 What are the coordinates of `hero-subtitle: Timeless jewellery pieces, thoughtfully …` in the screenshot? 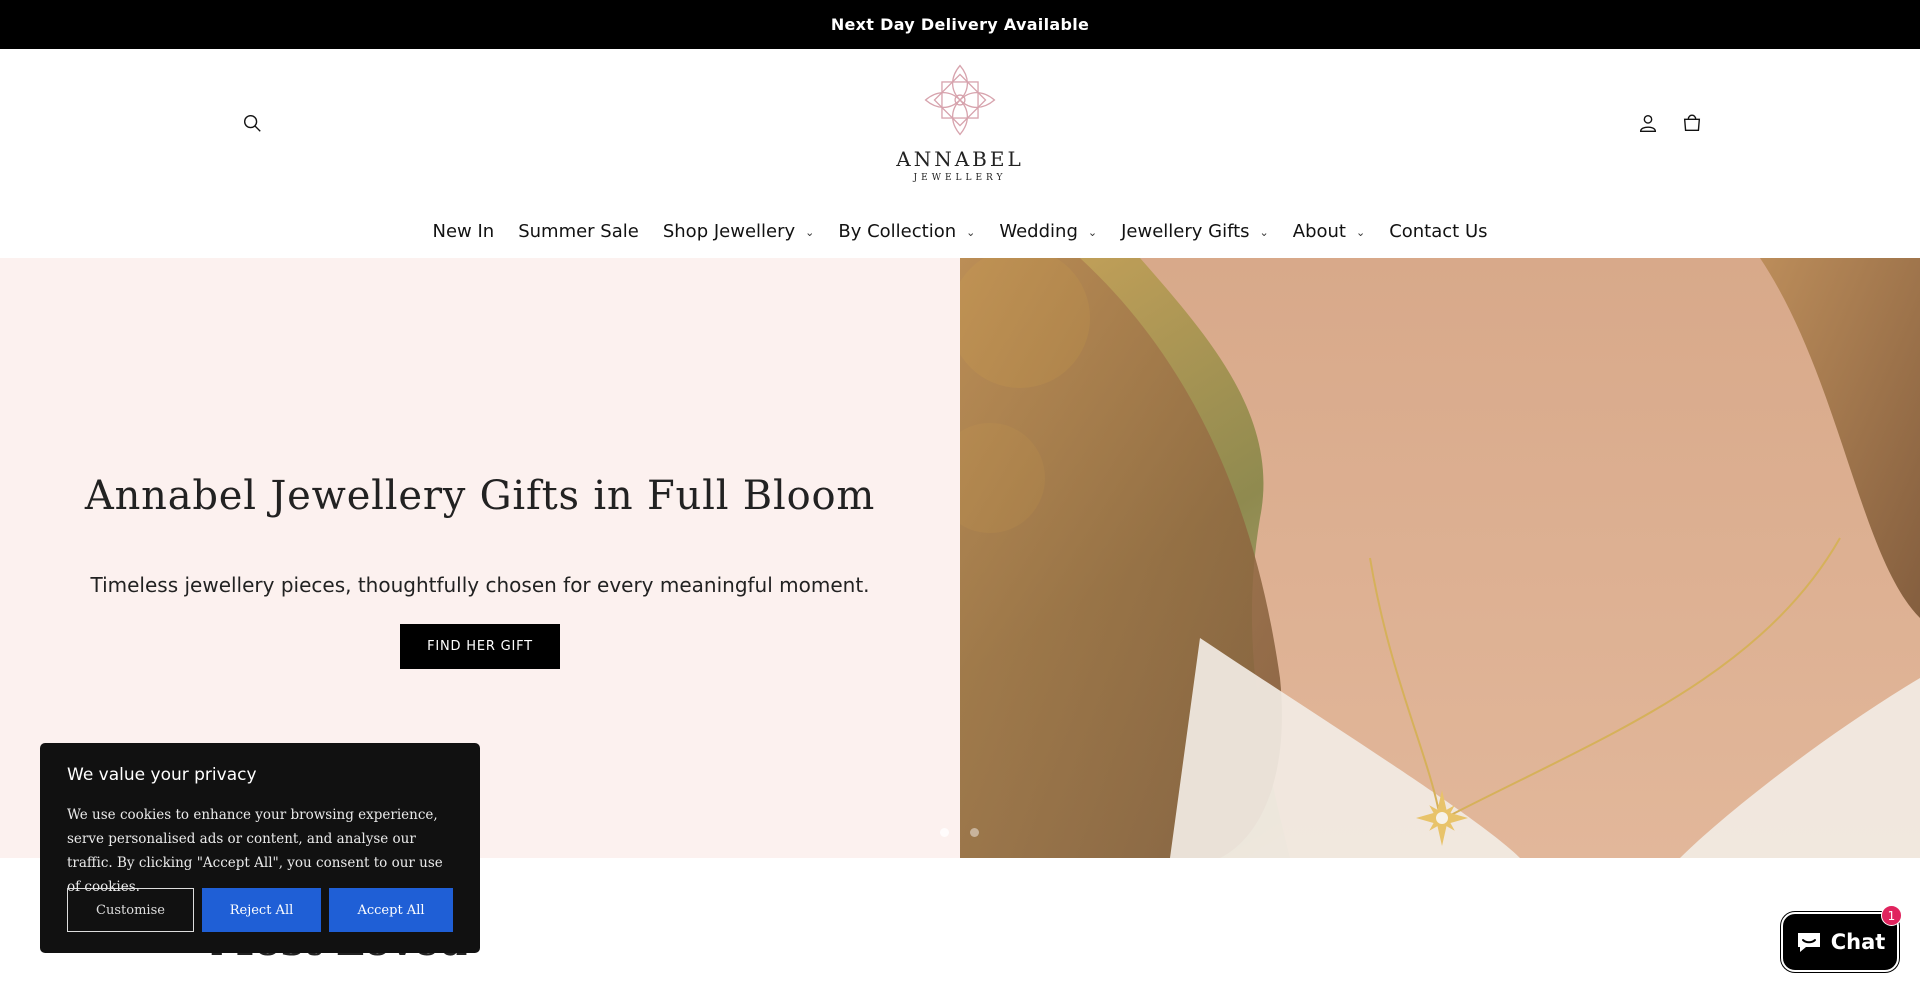 It's located at (480, 585).